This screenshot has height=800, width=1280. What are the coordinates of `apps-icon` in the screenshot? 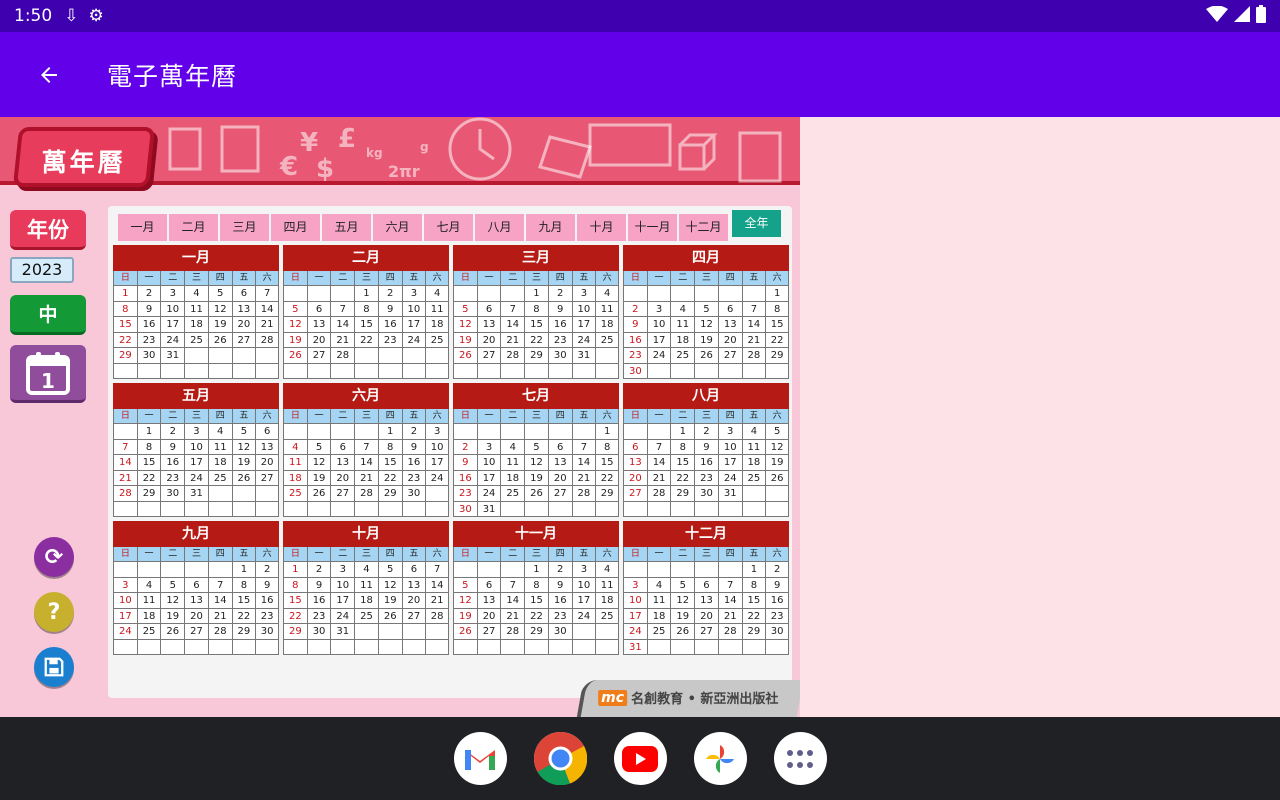 It's located at (800, 758).